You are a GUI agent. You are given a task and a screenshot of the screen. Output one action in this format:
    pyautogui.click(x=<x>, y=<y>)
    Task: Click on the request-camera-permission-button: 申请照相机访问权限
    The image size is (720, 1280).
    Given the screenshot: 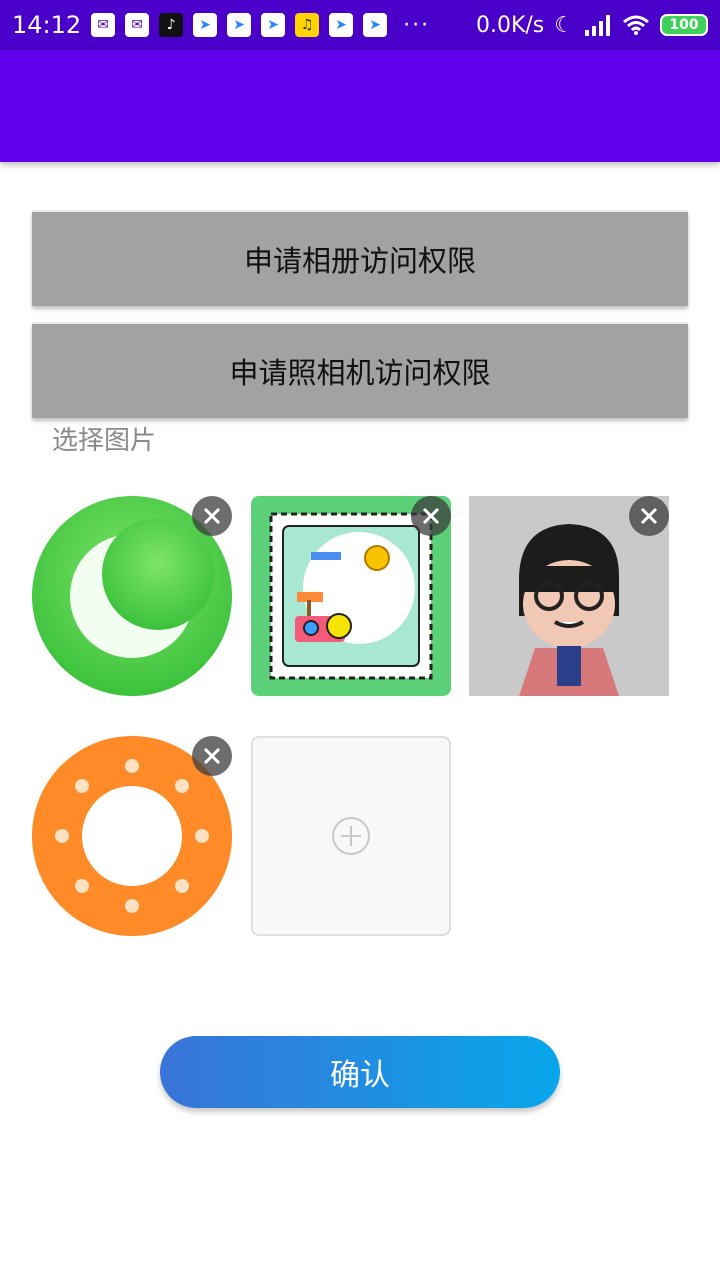 What is the action you would take?
    pyautogui.click(x=360, y=370)
    